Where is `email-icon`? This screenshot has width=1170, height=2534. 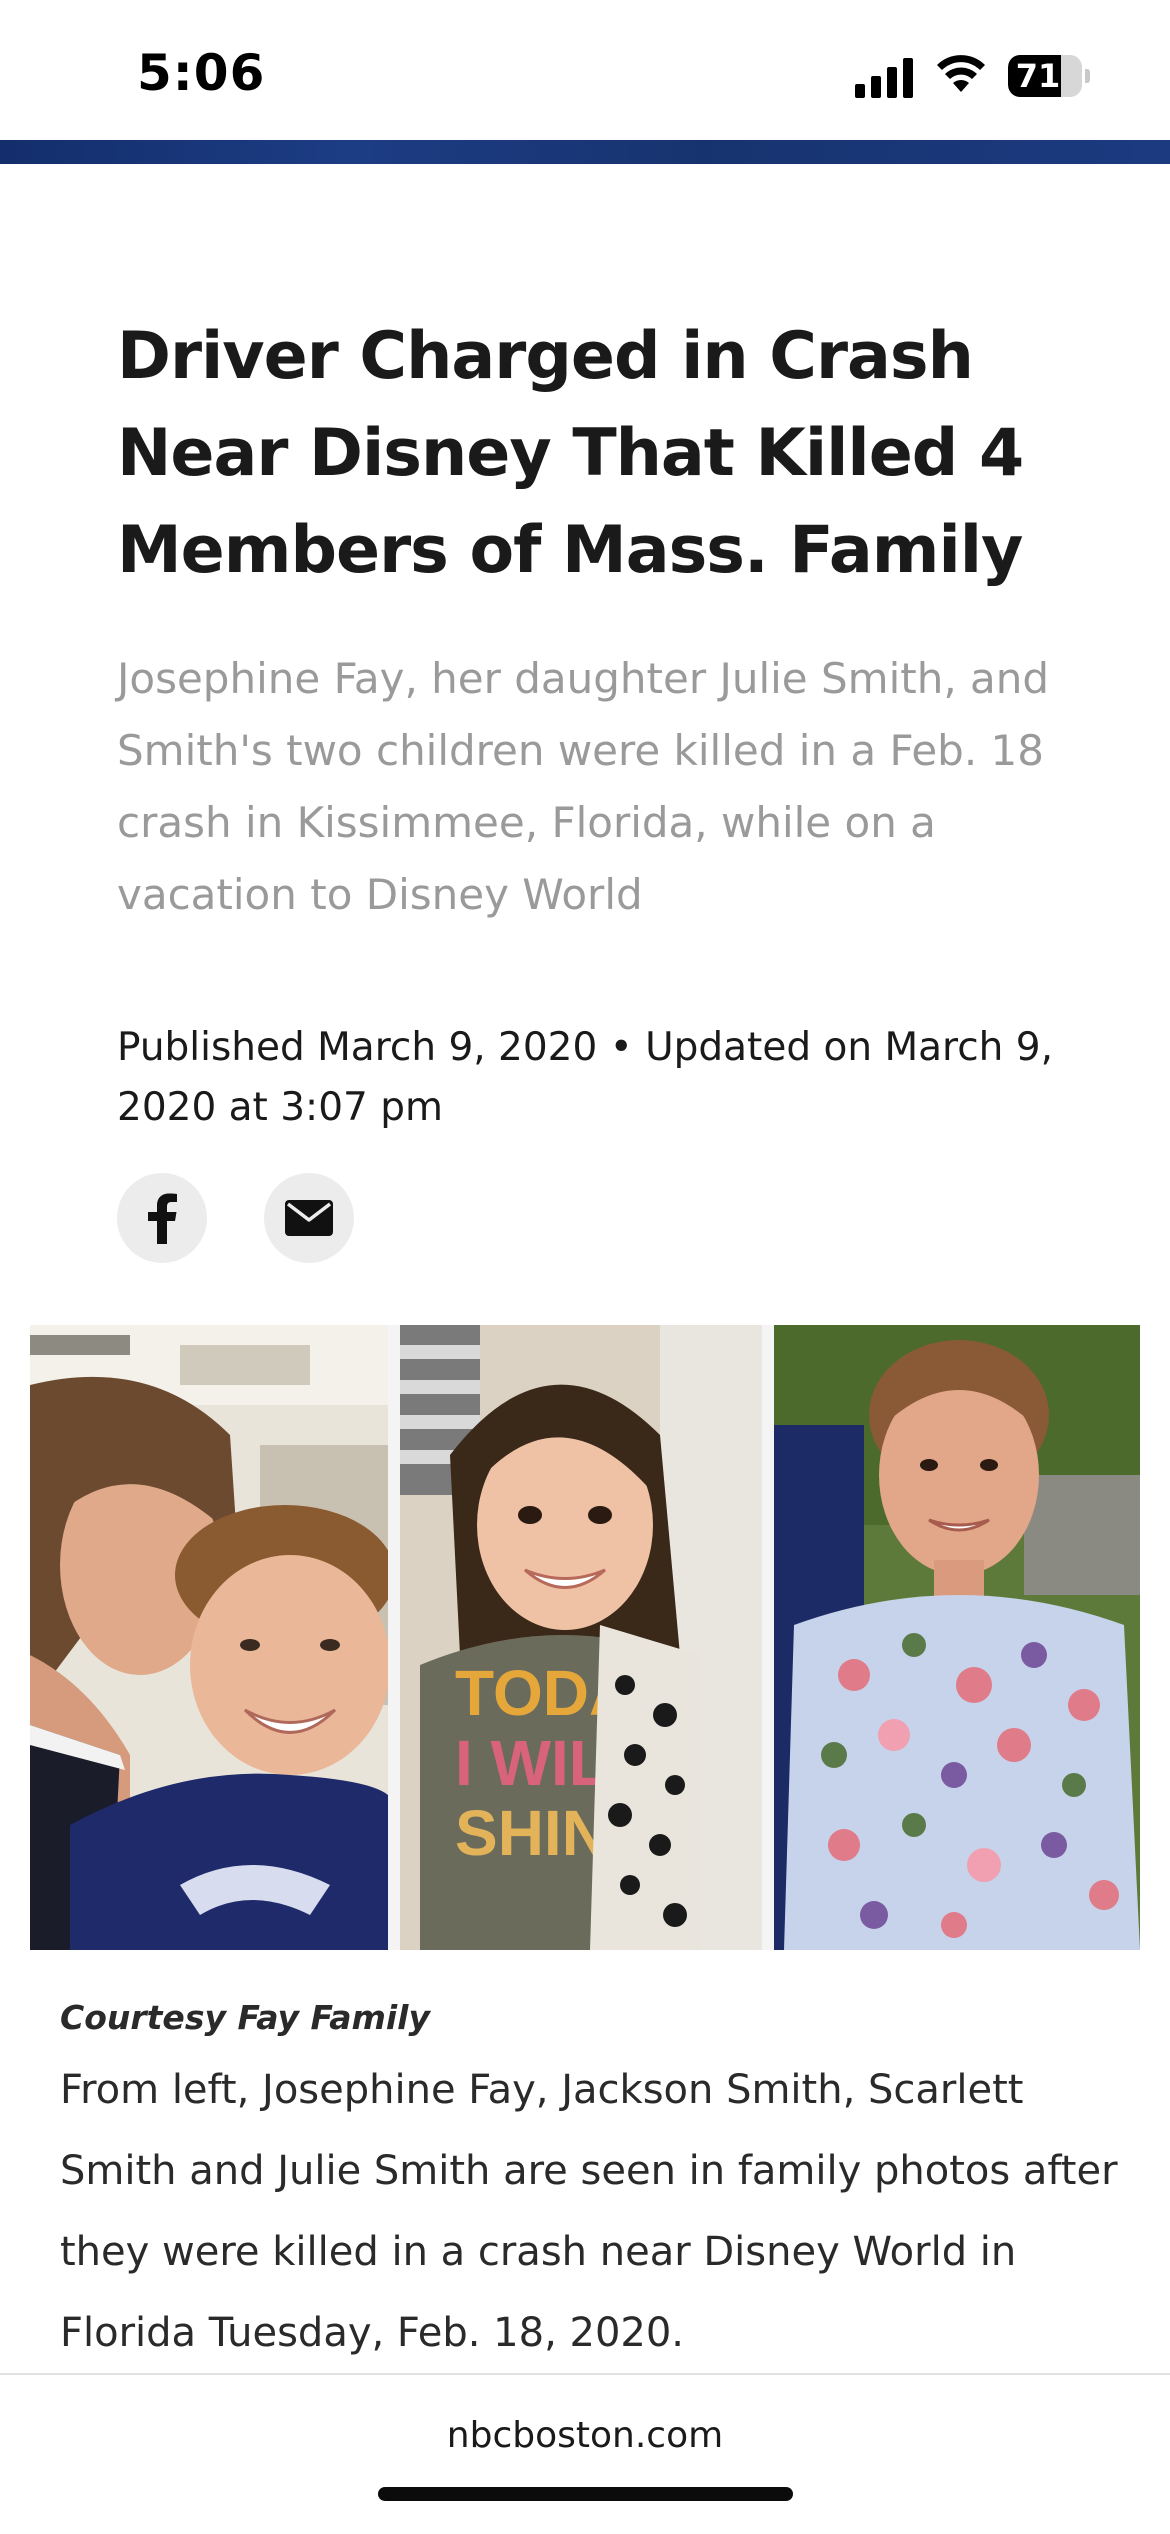 email-icon is located at coordinates (309, 1218).